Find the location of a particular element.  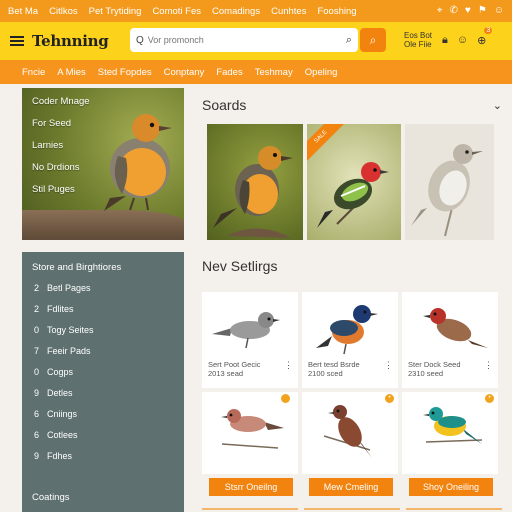

sidebar-item-label: Detles is located at coordinates (60, 393).